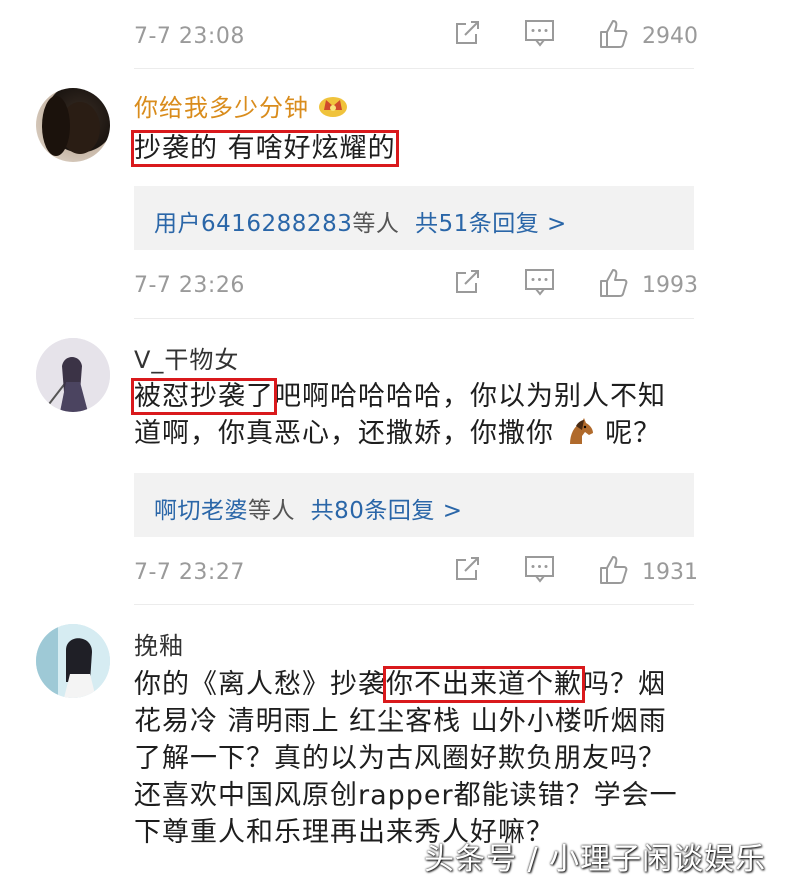 The image size is (806, 878). Describe the element at coordinates (422, 148) in the screenshot. I see `comment-text: 抄袭的 有啥好炫耀的` at that location.